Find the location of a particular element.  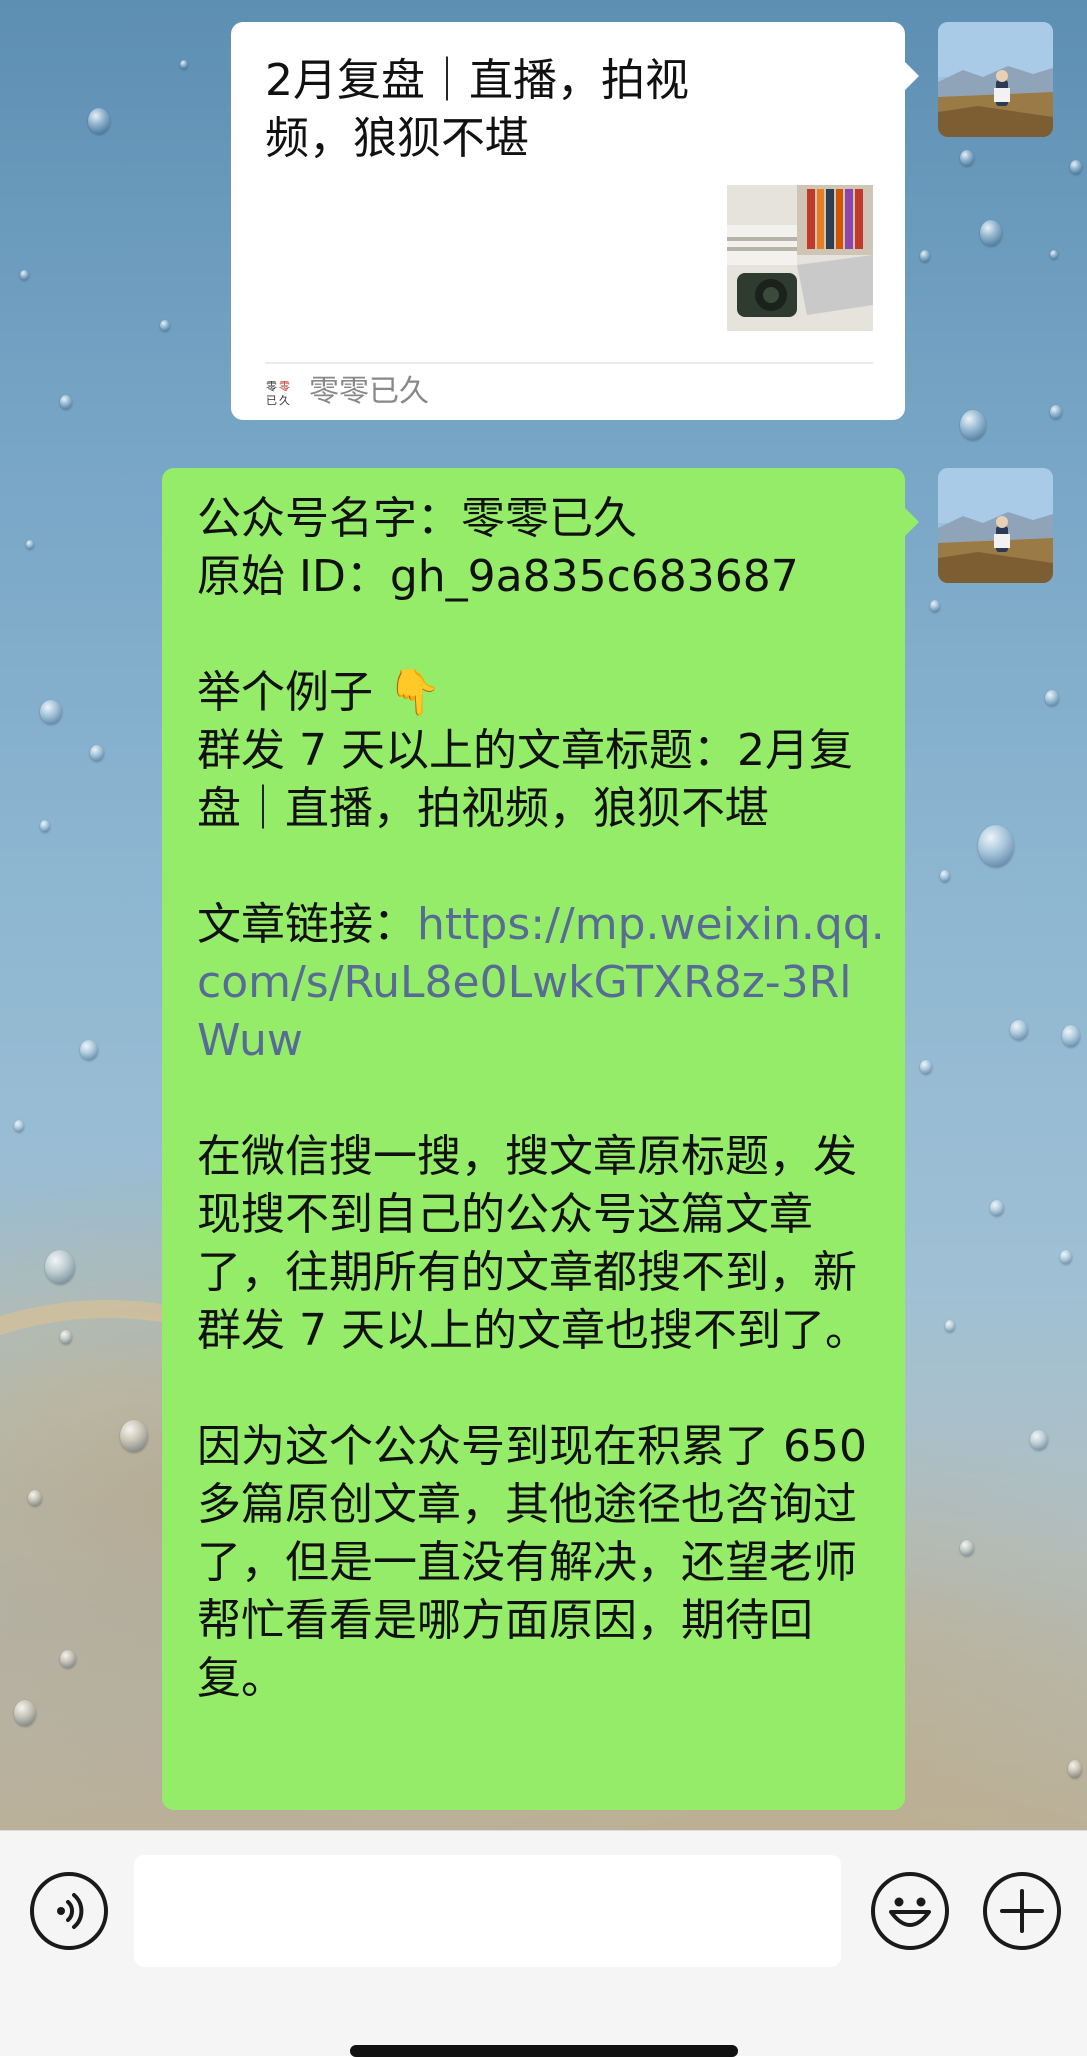

chat-input-bar is located at coordinates (543, 1943).